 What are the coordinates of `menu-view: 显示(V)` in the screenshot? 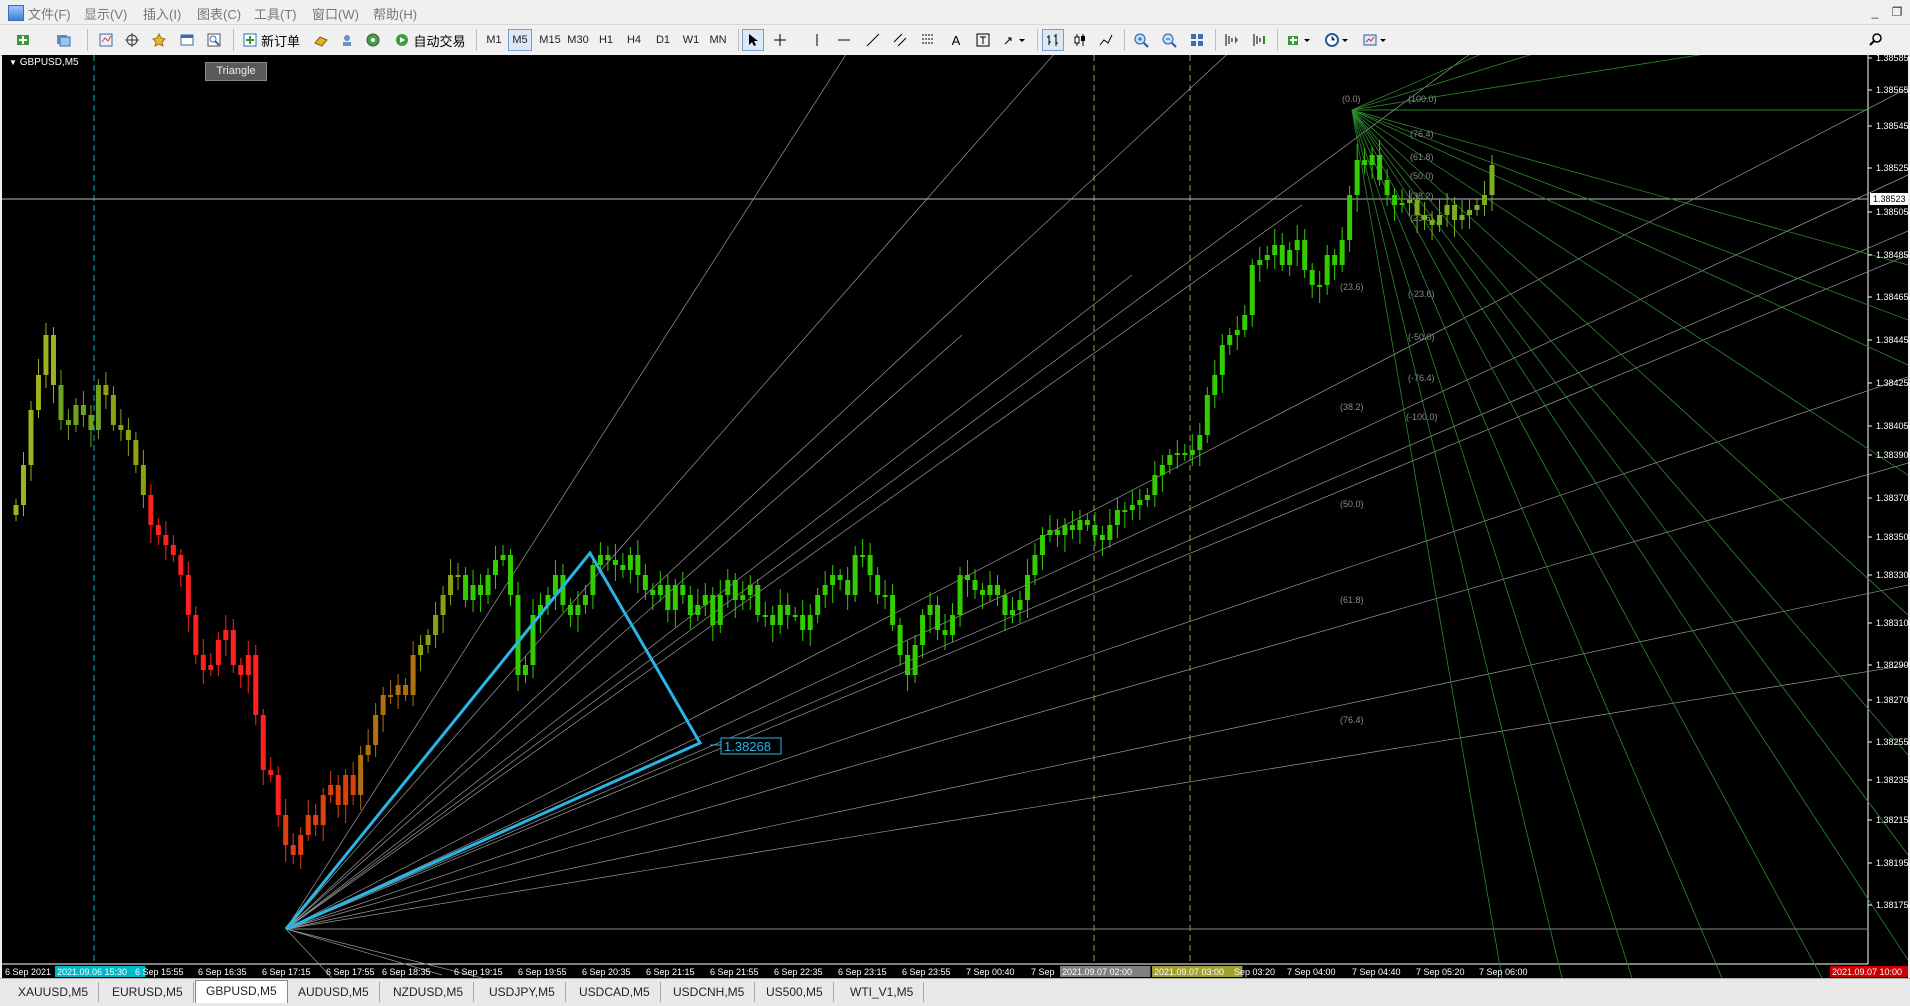 It's located at (105, 13).